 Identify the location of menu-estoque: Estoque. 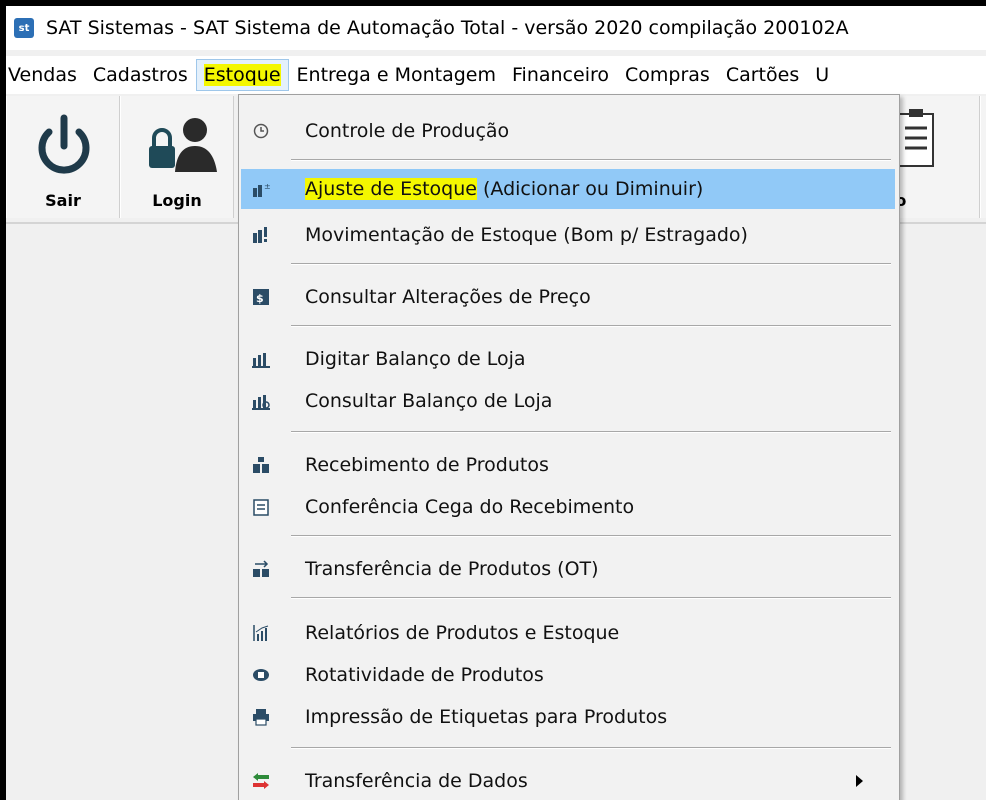
(242, 75).